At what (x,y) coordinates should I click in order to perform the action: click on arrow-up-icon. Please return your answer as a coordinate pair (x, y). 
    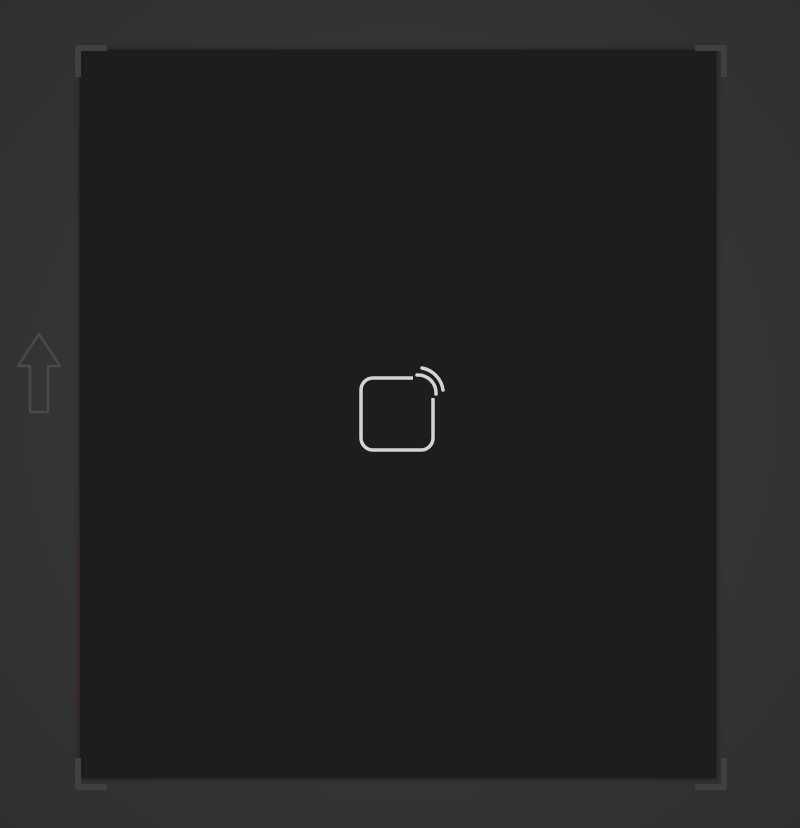
    Looking at the image, I should click on (39, 373).